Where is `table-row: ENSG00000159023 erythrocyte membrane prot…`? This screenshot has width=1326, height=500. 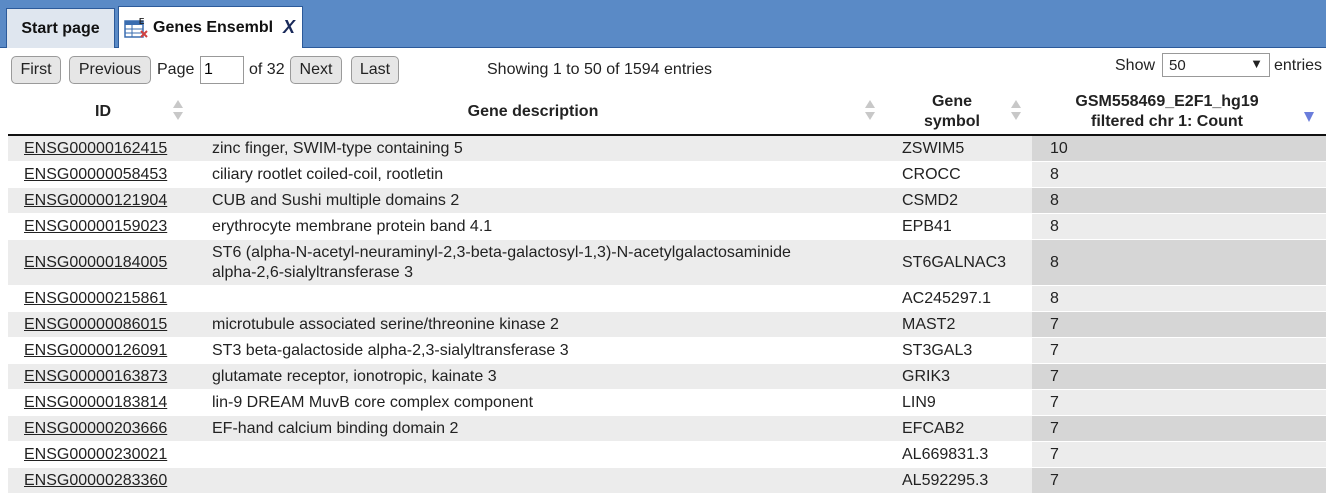 table-row: ENSG00000159023 erythrocyte membrane prot… is located at coordinates (667, 227).